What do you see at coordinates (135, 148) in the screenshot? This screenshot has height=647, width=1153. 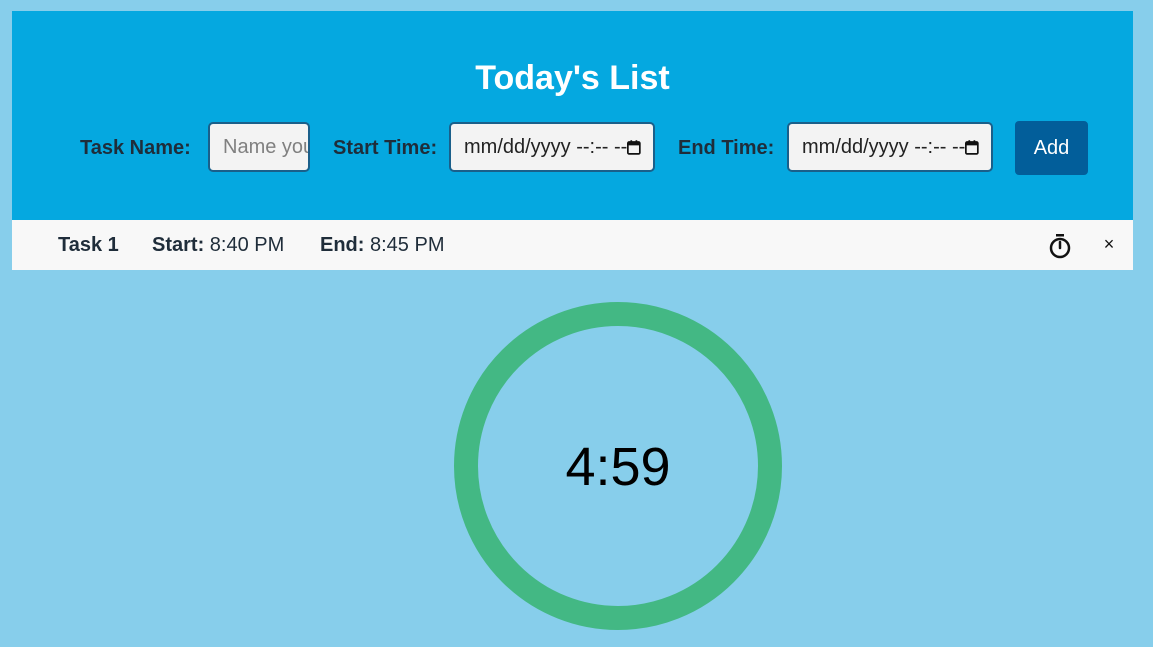 I see `task-name-label: Task Name:` at bounding box center [135, 148].